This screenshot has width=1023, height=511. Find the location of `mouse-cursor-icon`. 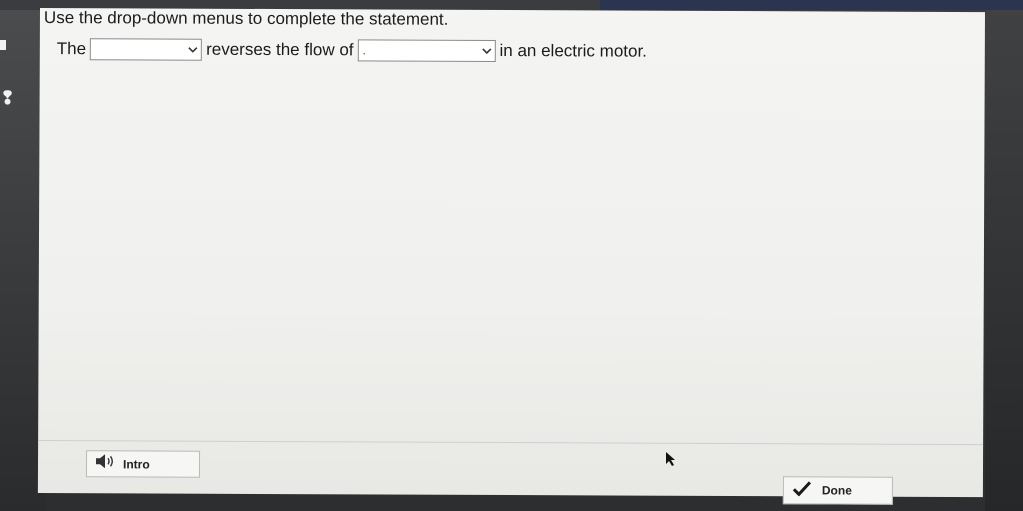

mouse-cursor-icon is located at coordinates (671, 461).